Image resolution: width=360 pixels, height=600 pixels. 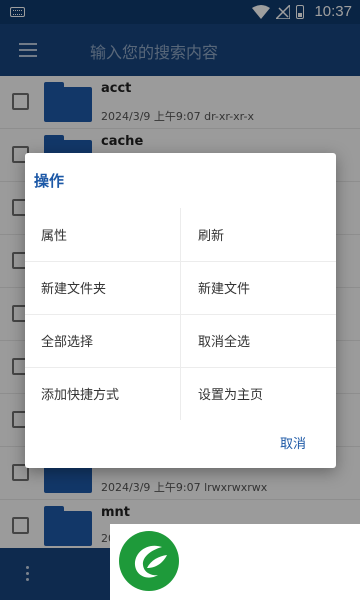 I want to click on option-properties: 属性, so click(x=102, y=234).